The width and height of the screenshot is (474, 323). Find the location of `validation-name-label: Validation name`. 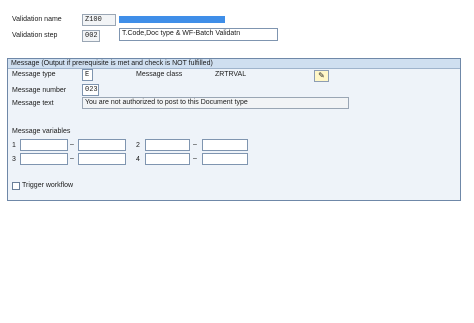

validation-name-label: Validation name is located at coordinates (37, 19).